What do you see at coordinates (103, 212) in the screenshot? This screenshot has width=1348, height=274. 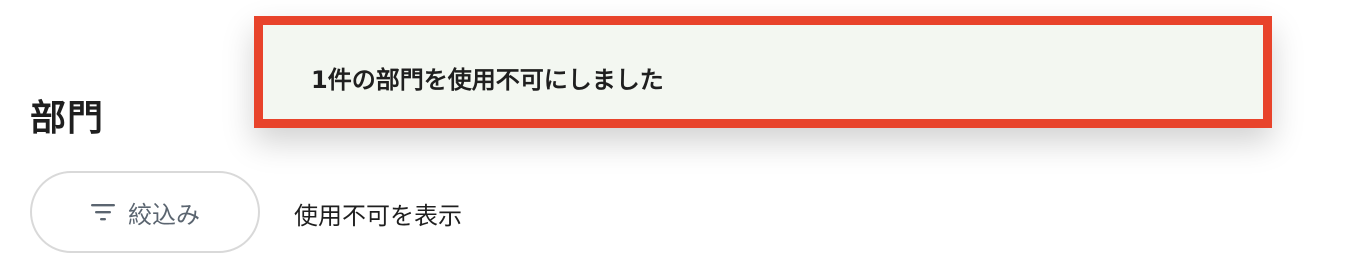 I see `filter-icon` at bounding box center [103, 212].